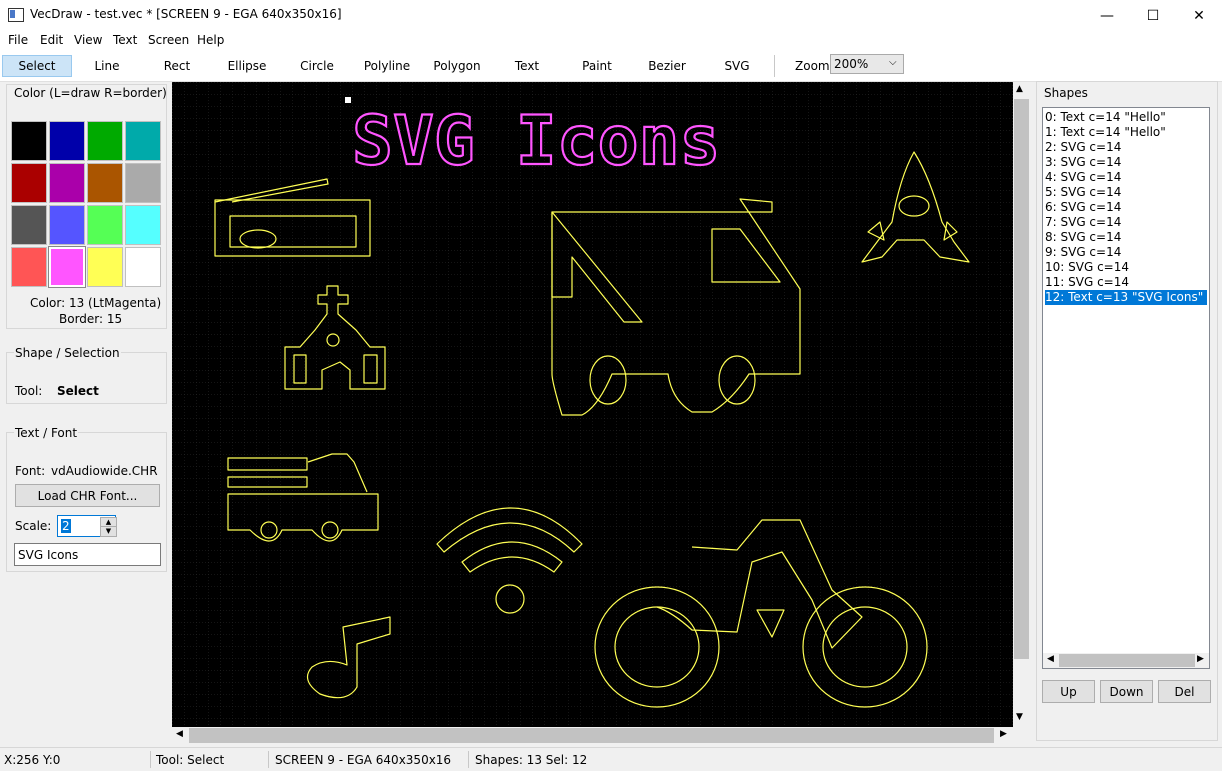 The height and width of the screenshot is (771, 1222). Describe the element at coordinates (1126, 117) in the screenshot. I see `list-item: 0: Text c=14 "Hello"` at that location.